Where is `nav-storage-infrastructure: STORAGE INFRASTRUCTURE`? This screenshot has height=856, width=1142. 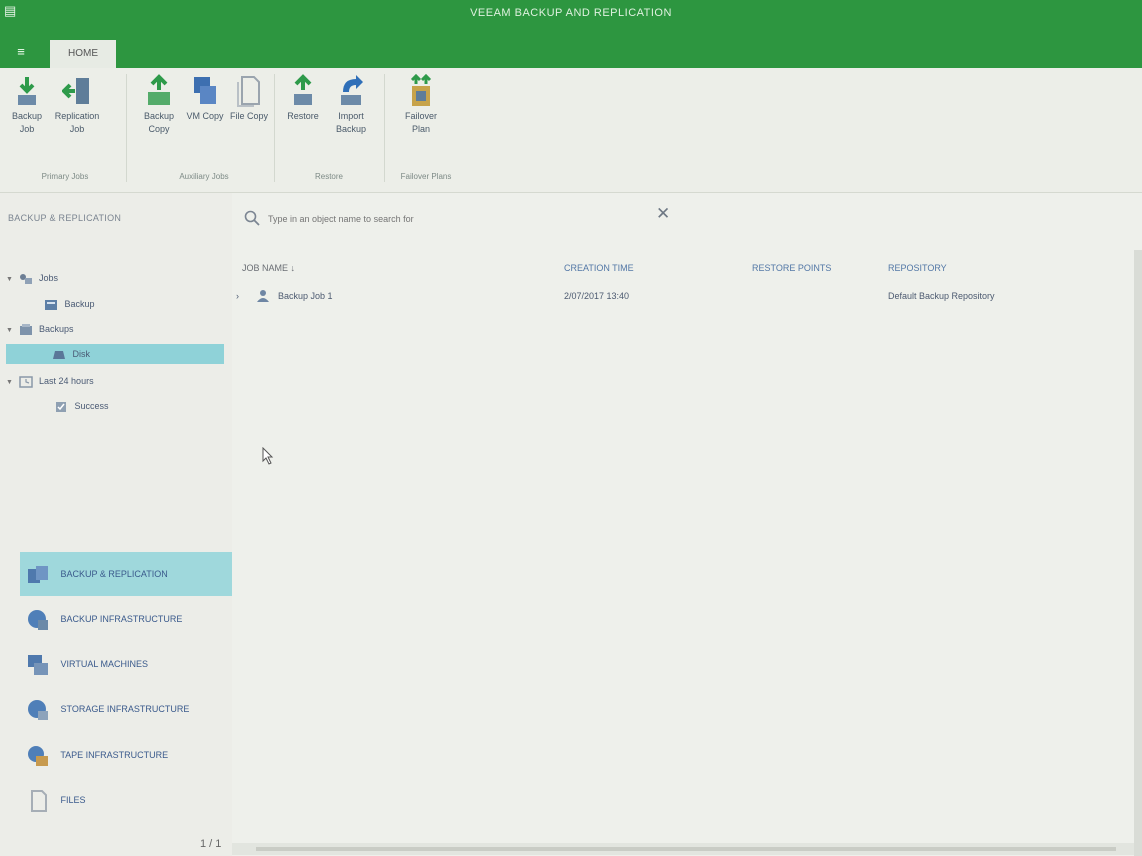
nav-storage-infrastructure: STORAGE INFRASTRUCTURE is located at coordinates (126, 709).